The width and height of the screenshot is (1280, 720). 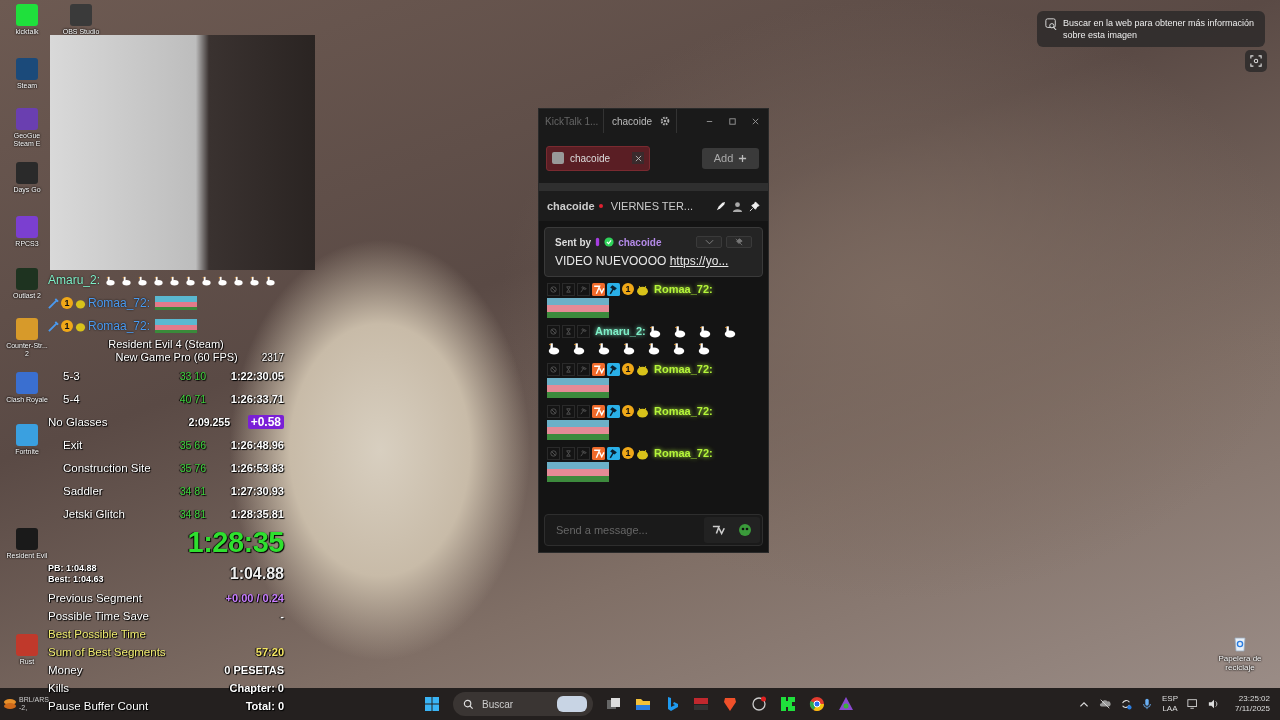 I want to click on split-time: 1:27:30.93, so click(x=256, y=490).